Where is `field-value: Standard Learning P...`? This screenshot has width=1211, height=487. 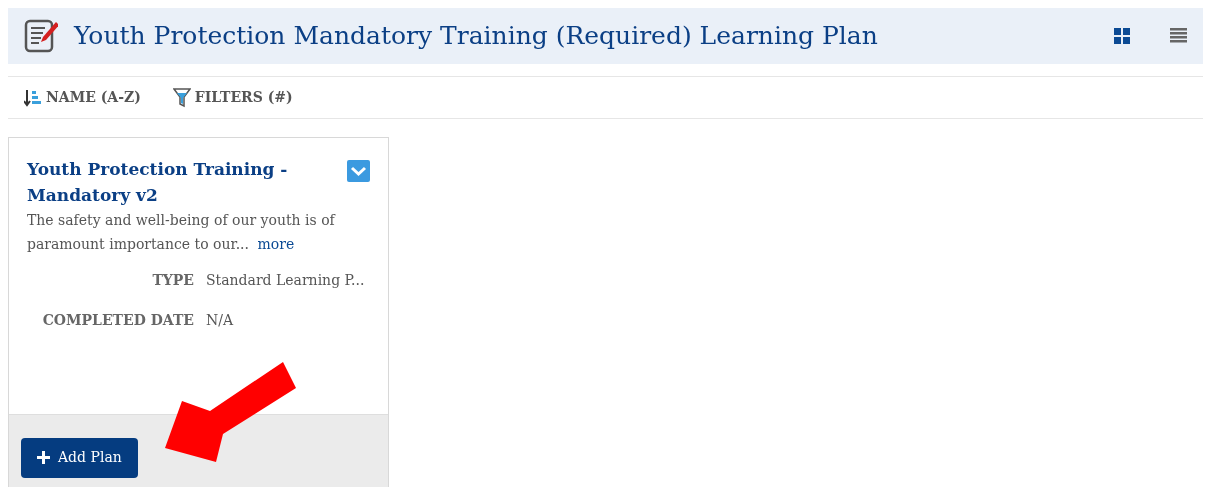
field-value: Standard Learning P... is located at coordinates (285, 280).